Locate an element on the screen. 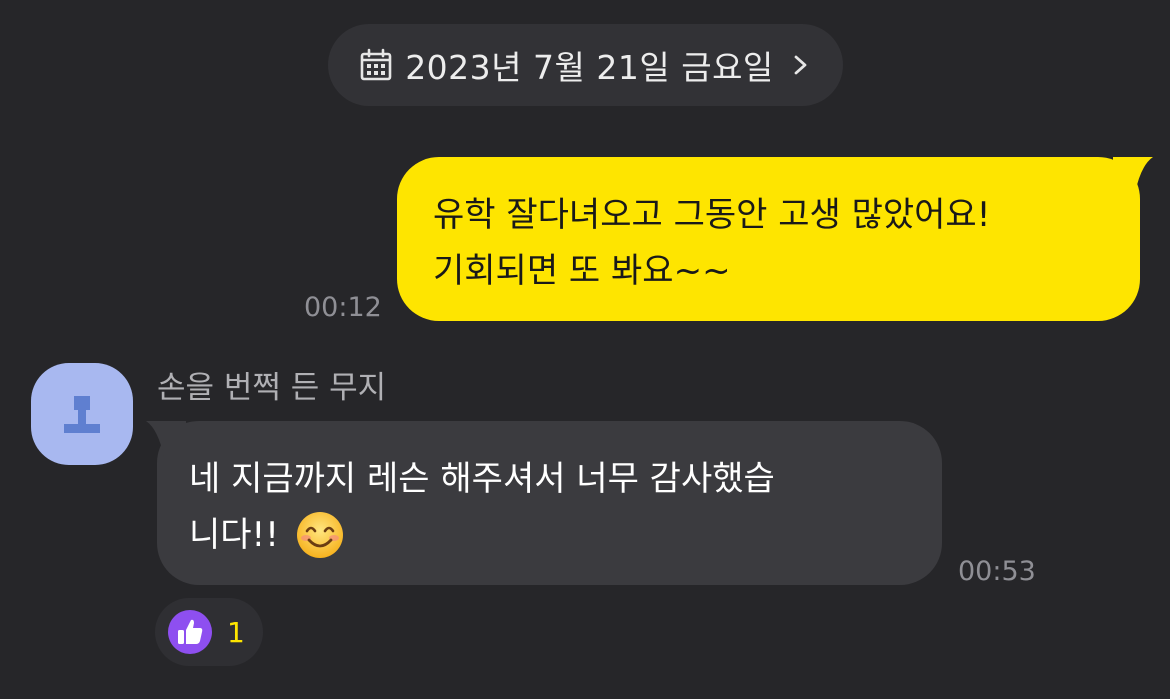  muzi-icon is located at coordinates (82, 414).